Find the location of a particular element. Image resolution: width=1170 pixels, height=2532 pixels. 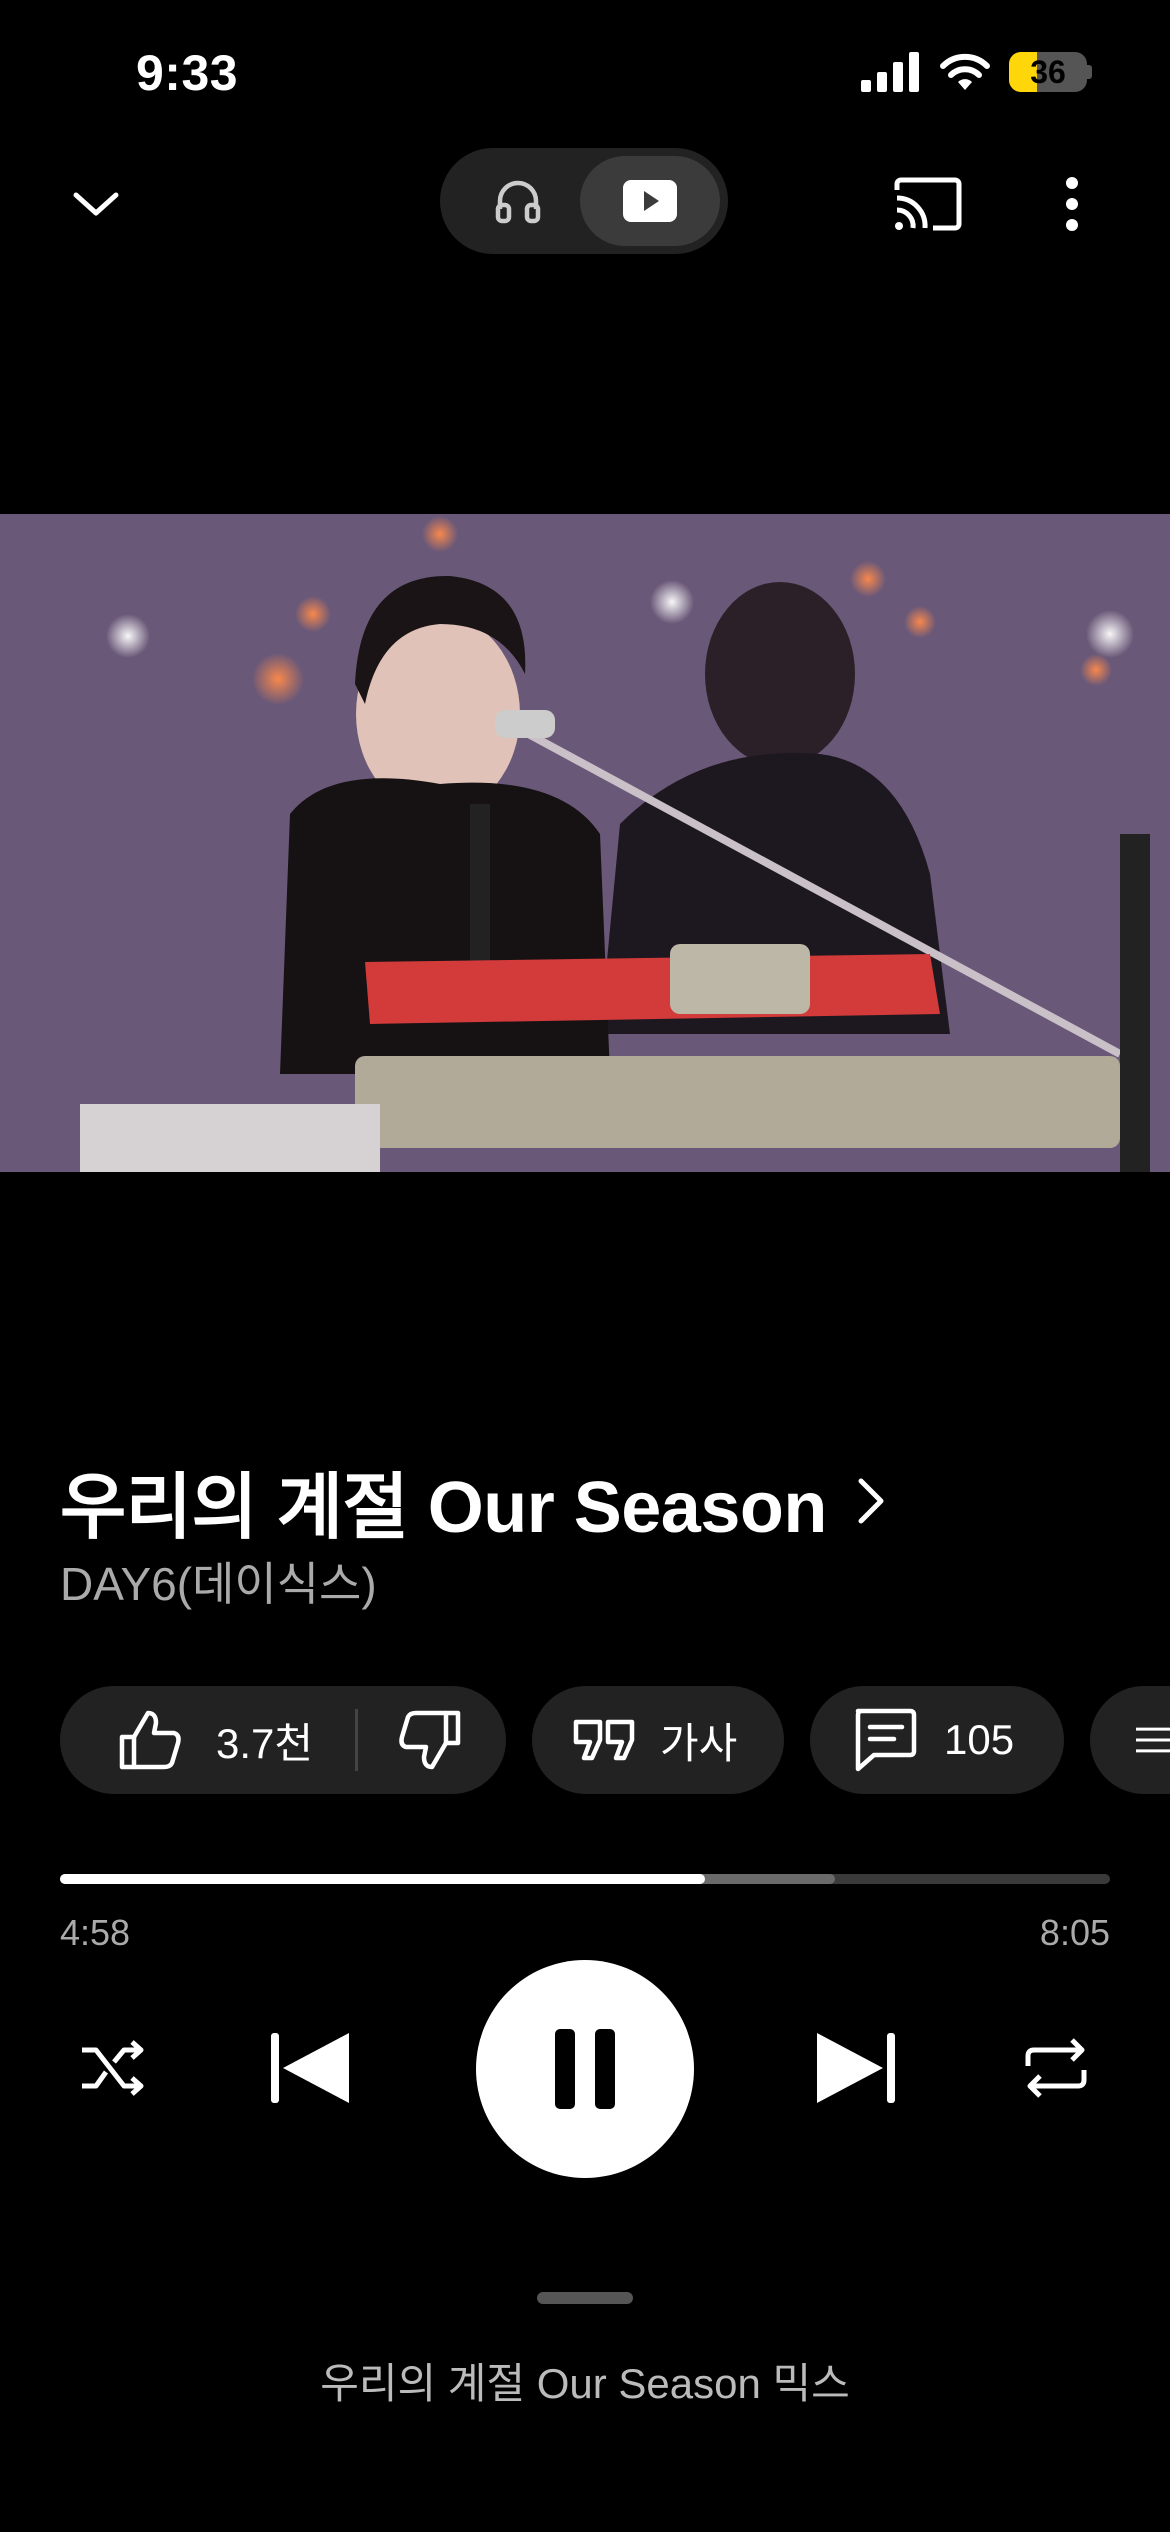

audio-mode-button is located at coordinates (518, 201).